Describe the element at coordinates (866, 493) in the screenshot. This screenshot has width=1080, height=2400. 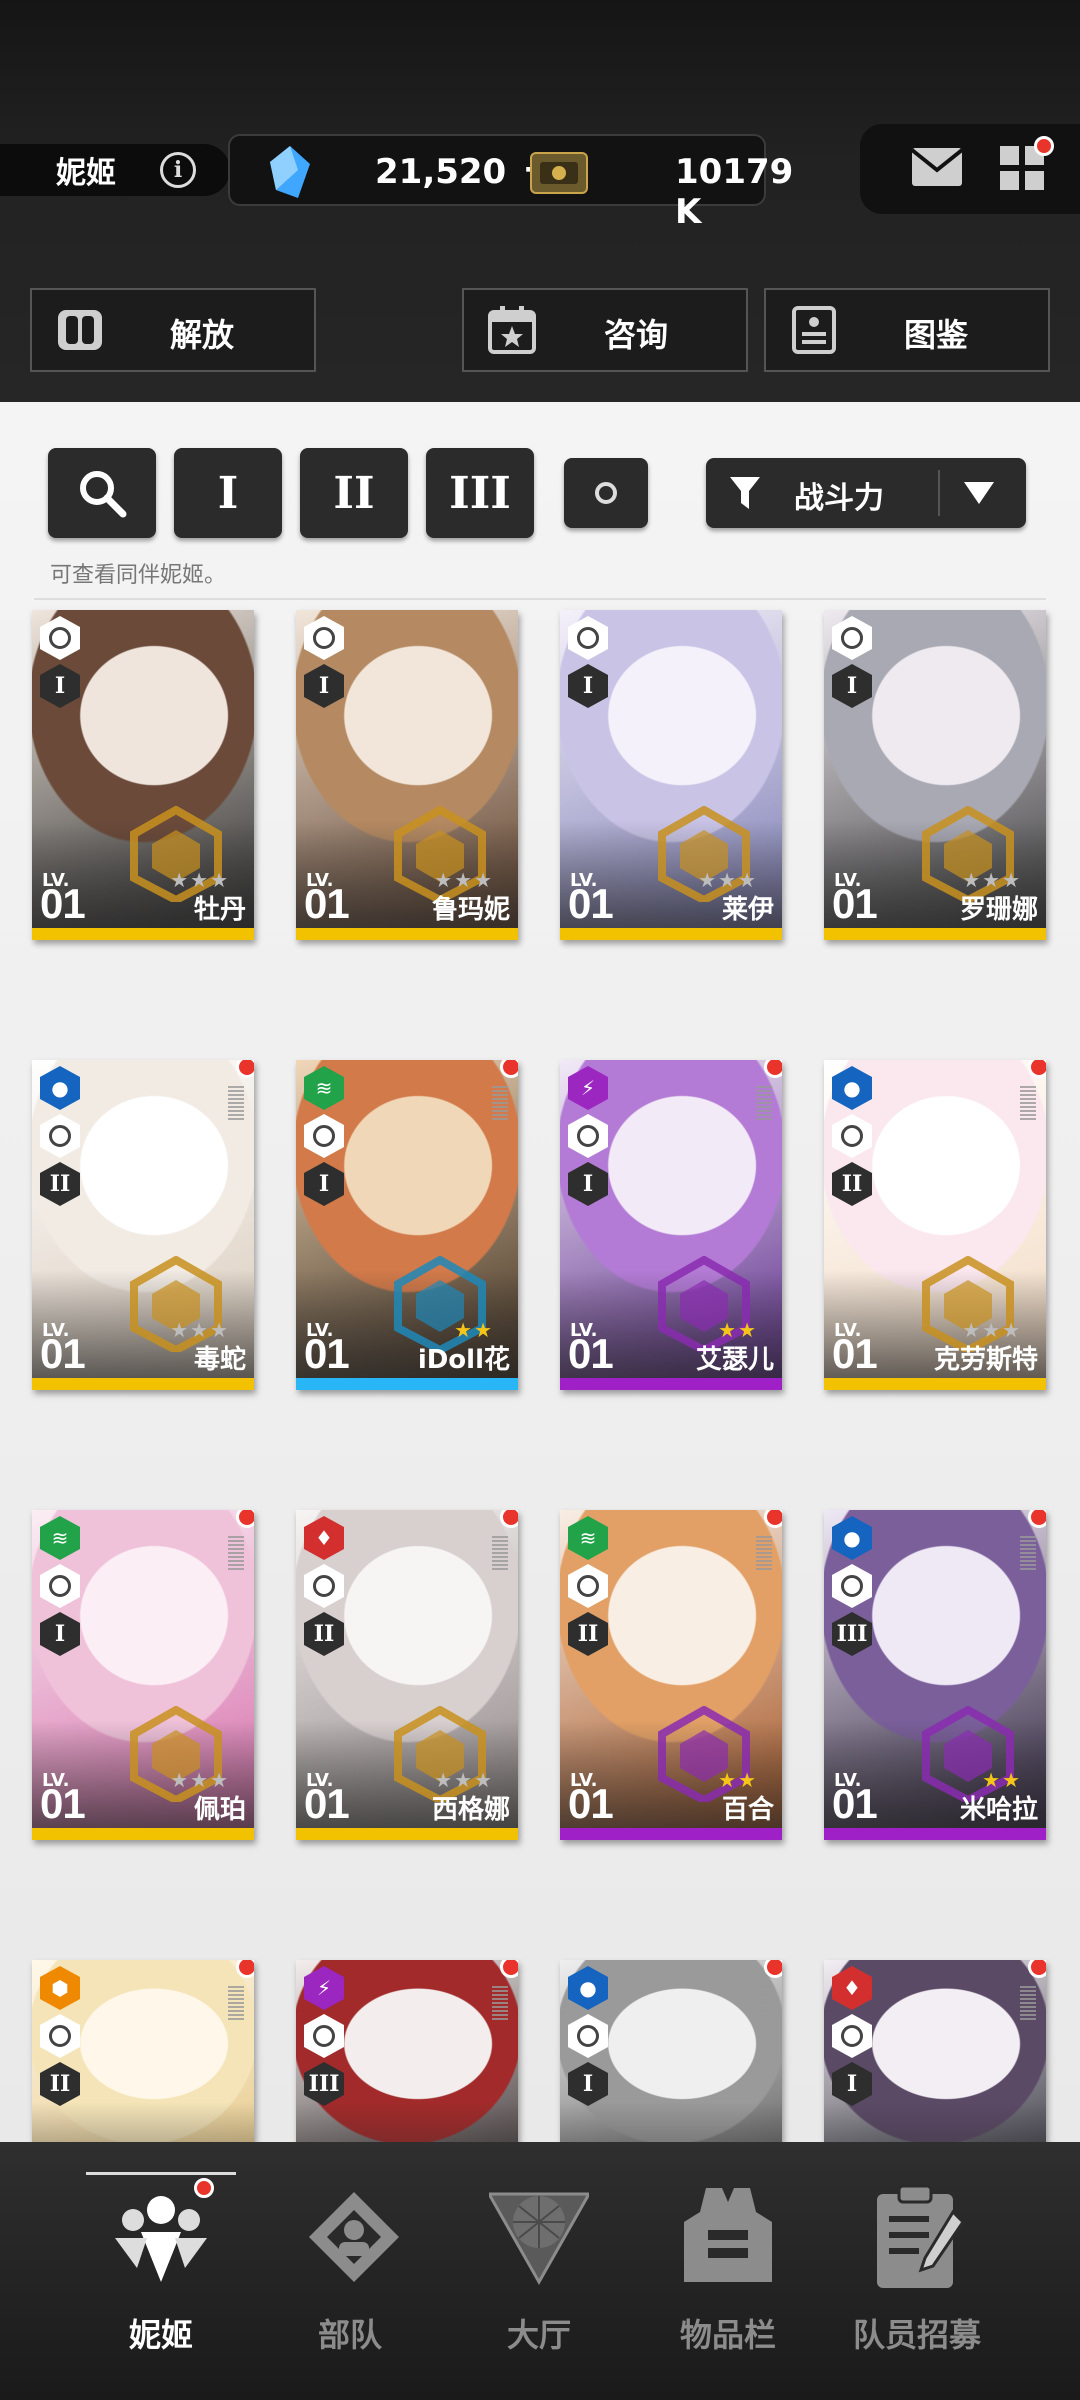
I see `sort-dropdown: 战斗力` at that location.